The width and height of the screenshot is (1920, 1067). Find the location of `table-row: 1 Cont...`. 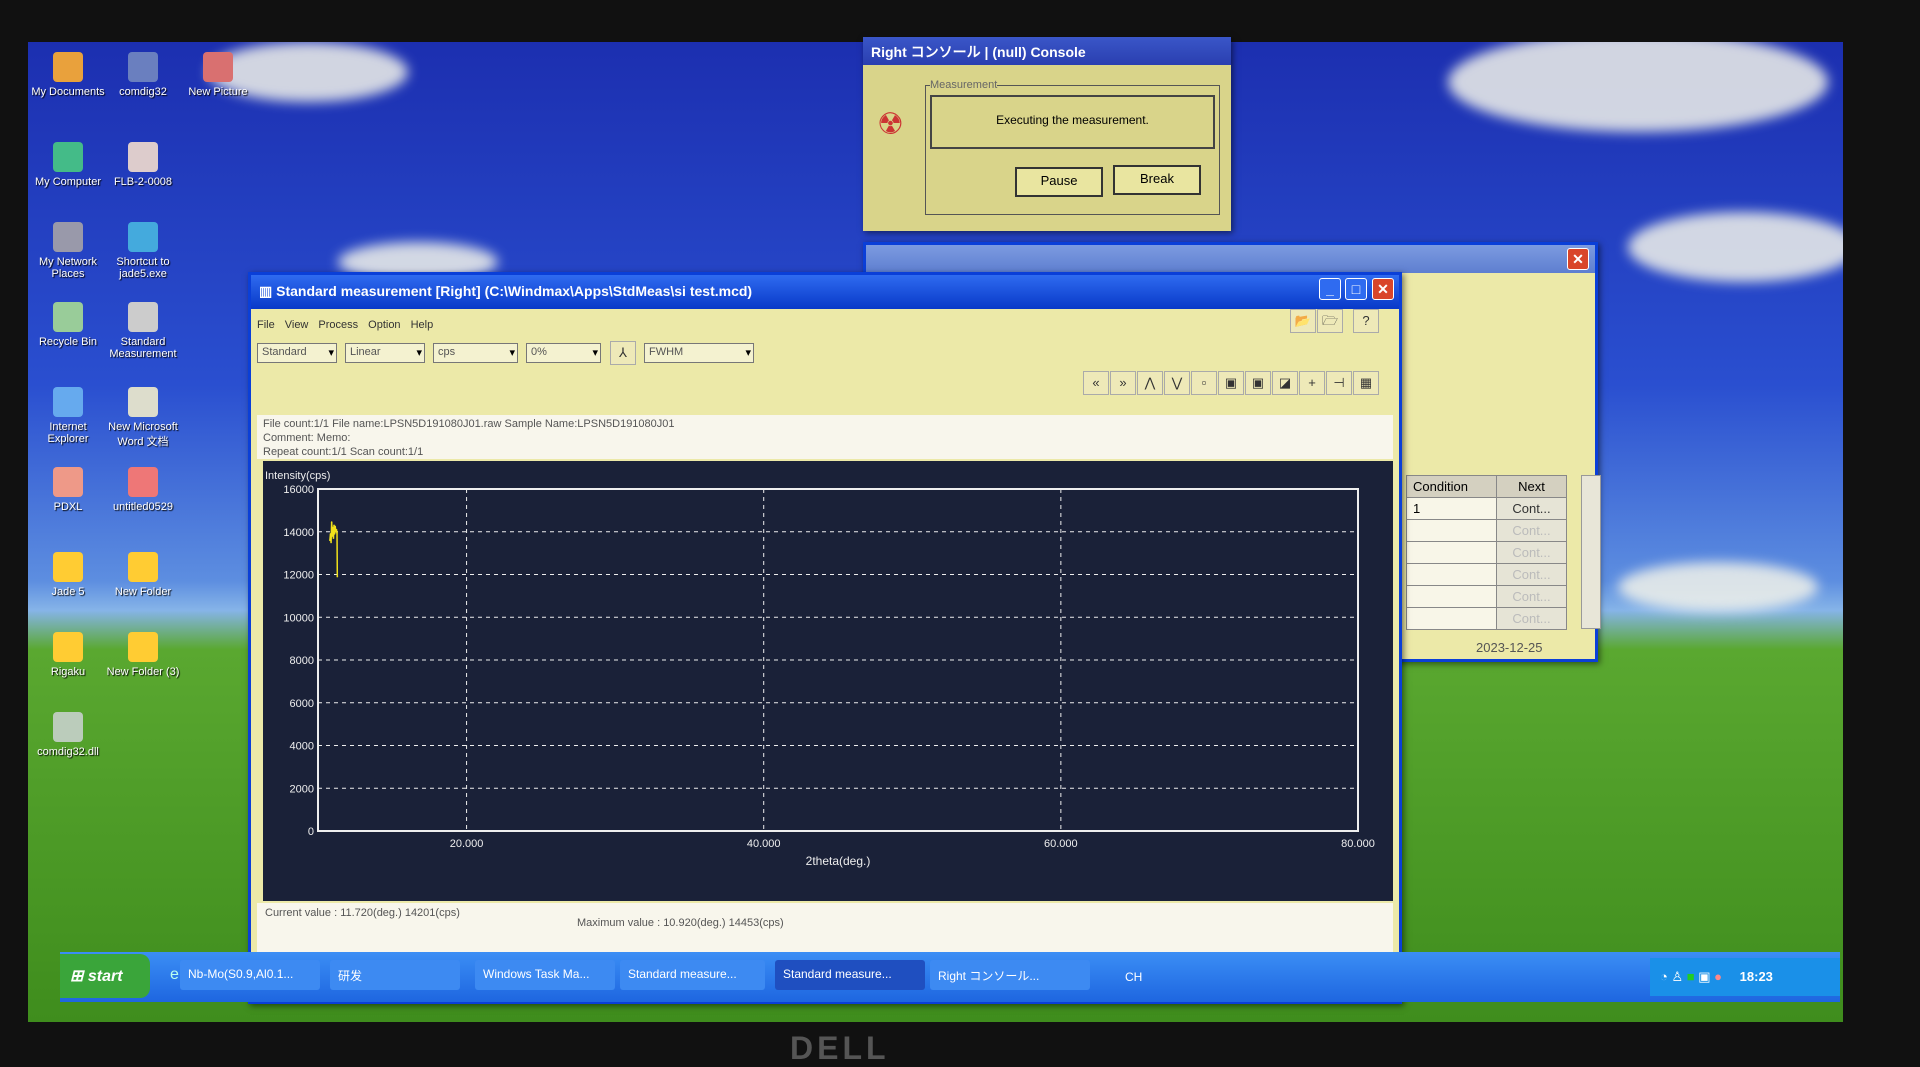

table-row: 1 Cont... is located at coordinates (1486, 508).